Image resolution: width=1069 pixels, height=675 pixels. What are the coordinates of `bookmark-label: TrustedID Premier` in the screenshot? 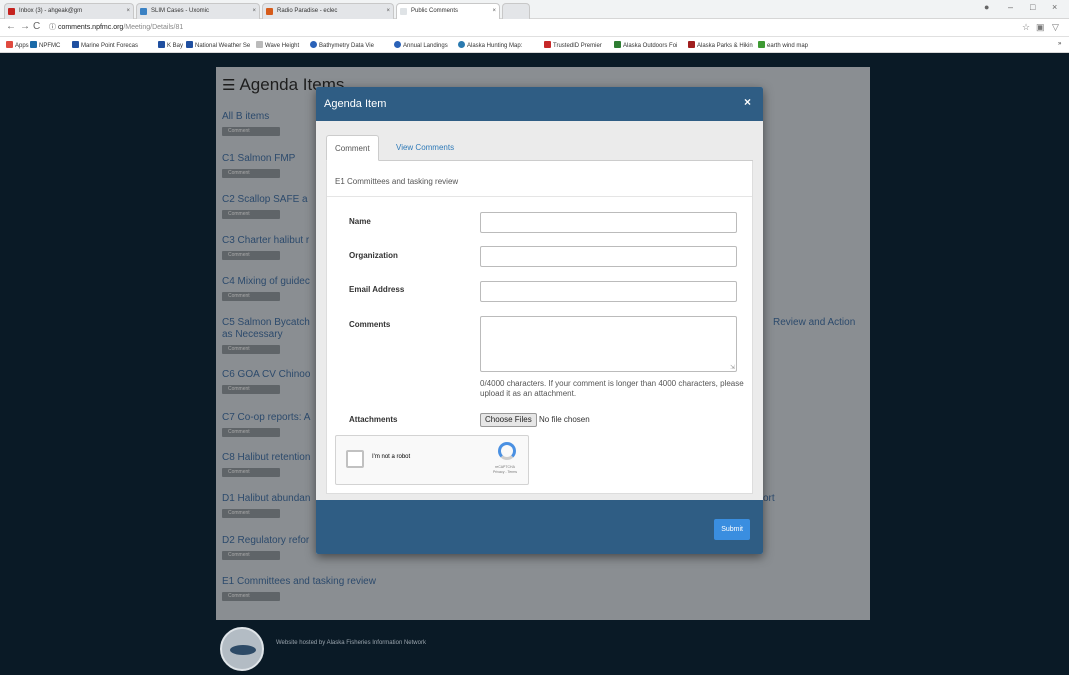 It's located at (577, 46).